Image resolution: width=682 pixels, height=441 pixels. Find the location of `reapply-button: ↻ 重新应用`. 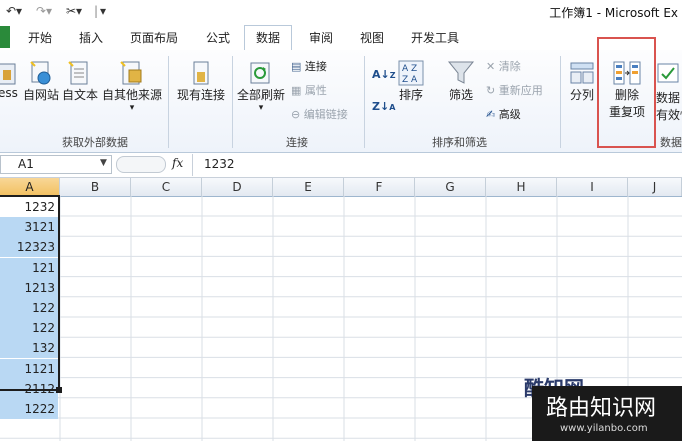

reapply-button: ↻ 重新应用 is located at coordinates (514, 91).